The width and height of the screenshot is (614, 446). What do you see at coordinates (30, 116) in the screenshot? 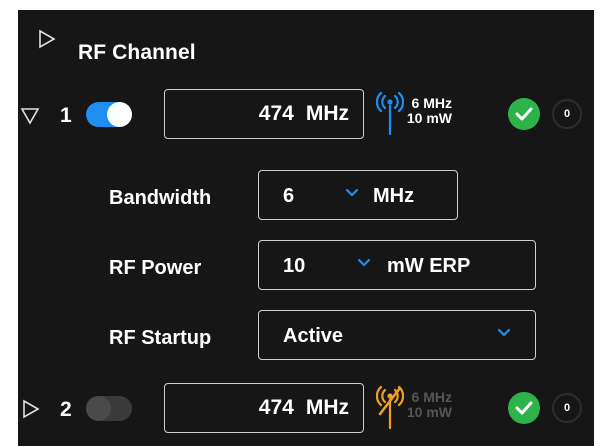
I see `channel-1-collapse-icon` at bounding box center [30, 116].